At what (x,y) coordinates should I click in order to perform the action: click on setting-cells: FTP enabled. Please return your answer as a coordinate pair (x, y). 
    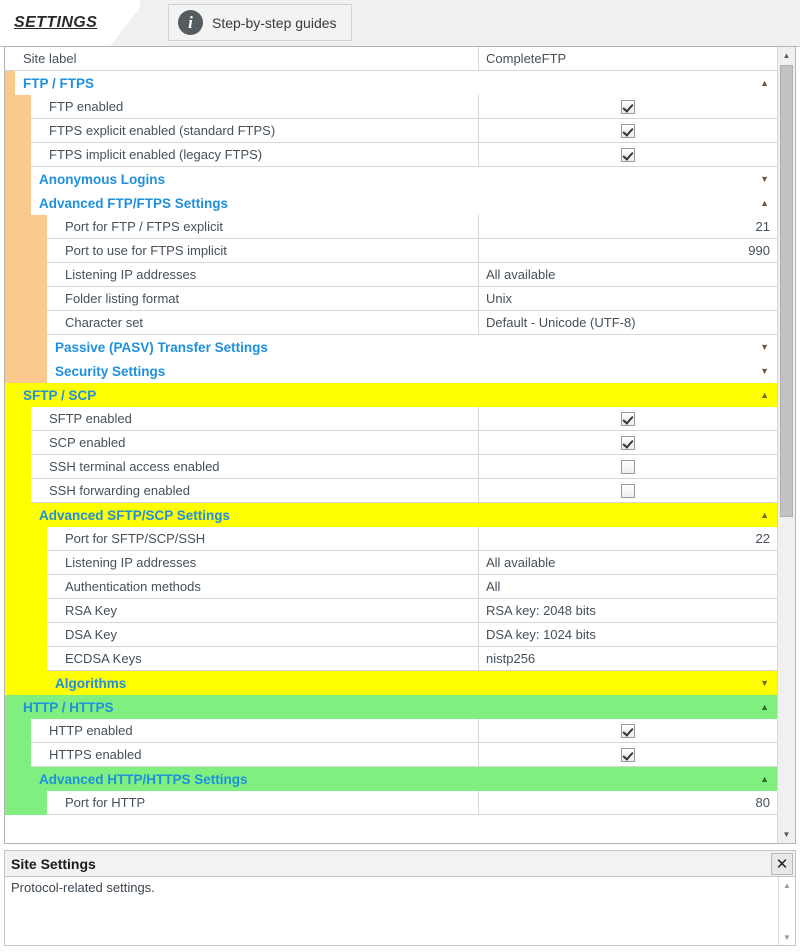
    Looking at the image, I should click on (404, 107).